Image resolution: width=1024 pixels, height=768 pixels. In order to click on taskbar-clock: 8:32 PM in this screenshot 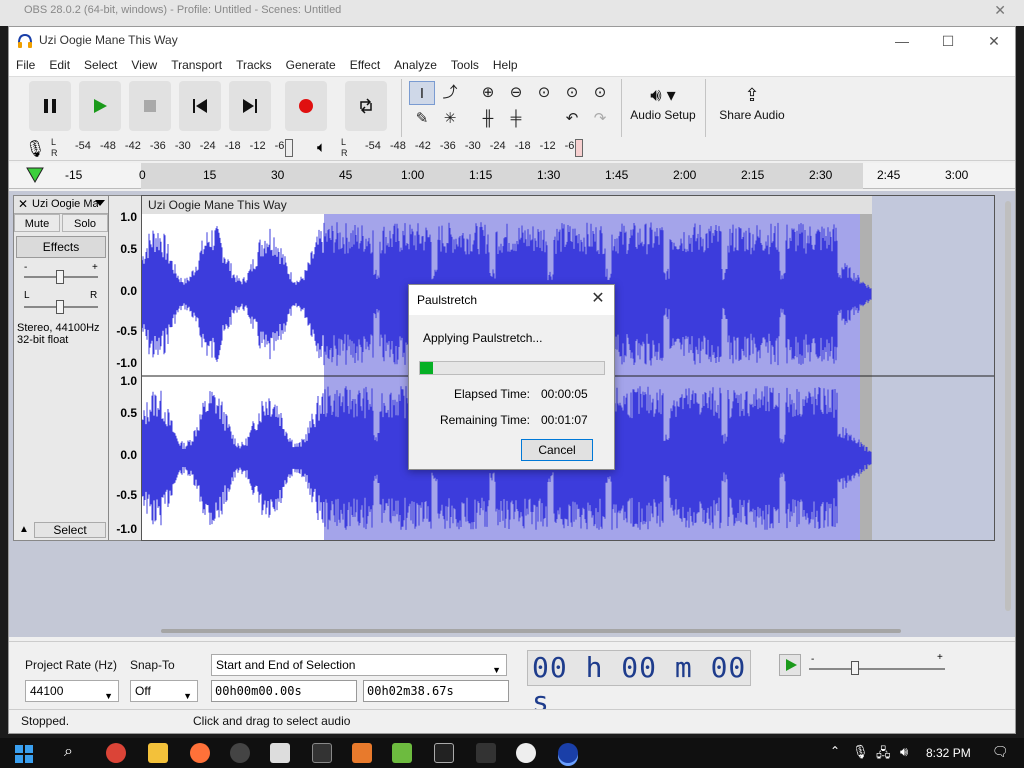, I will do `click(948, 753)`.